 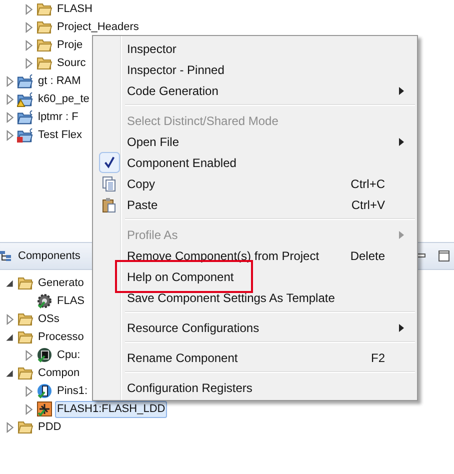 What do you see at coordinates (255, 183) in the screenshot?
I see `menu-item: Copy Ctrl+C` at bounding box center [255, 183].